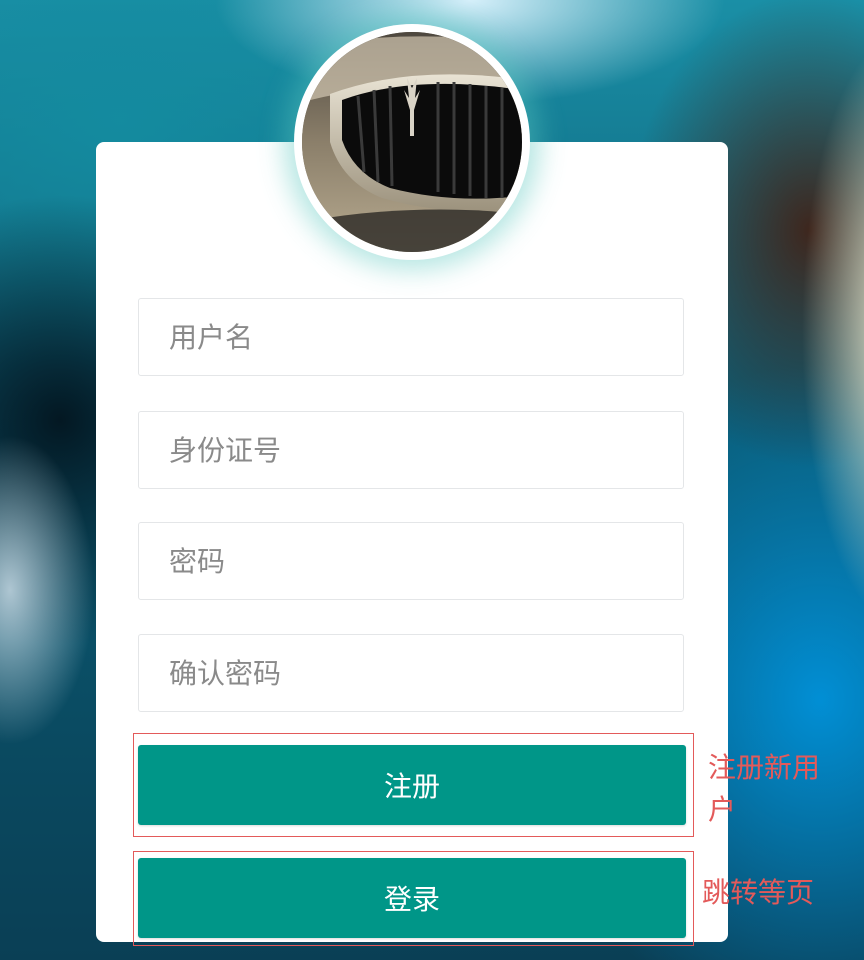  I want to click on avatar-frame, so click(412, 142).